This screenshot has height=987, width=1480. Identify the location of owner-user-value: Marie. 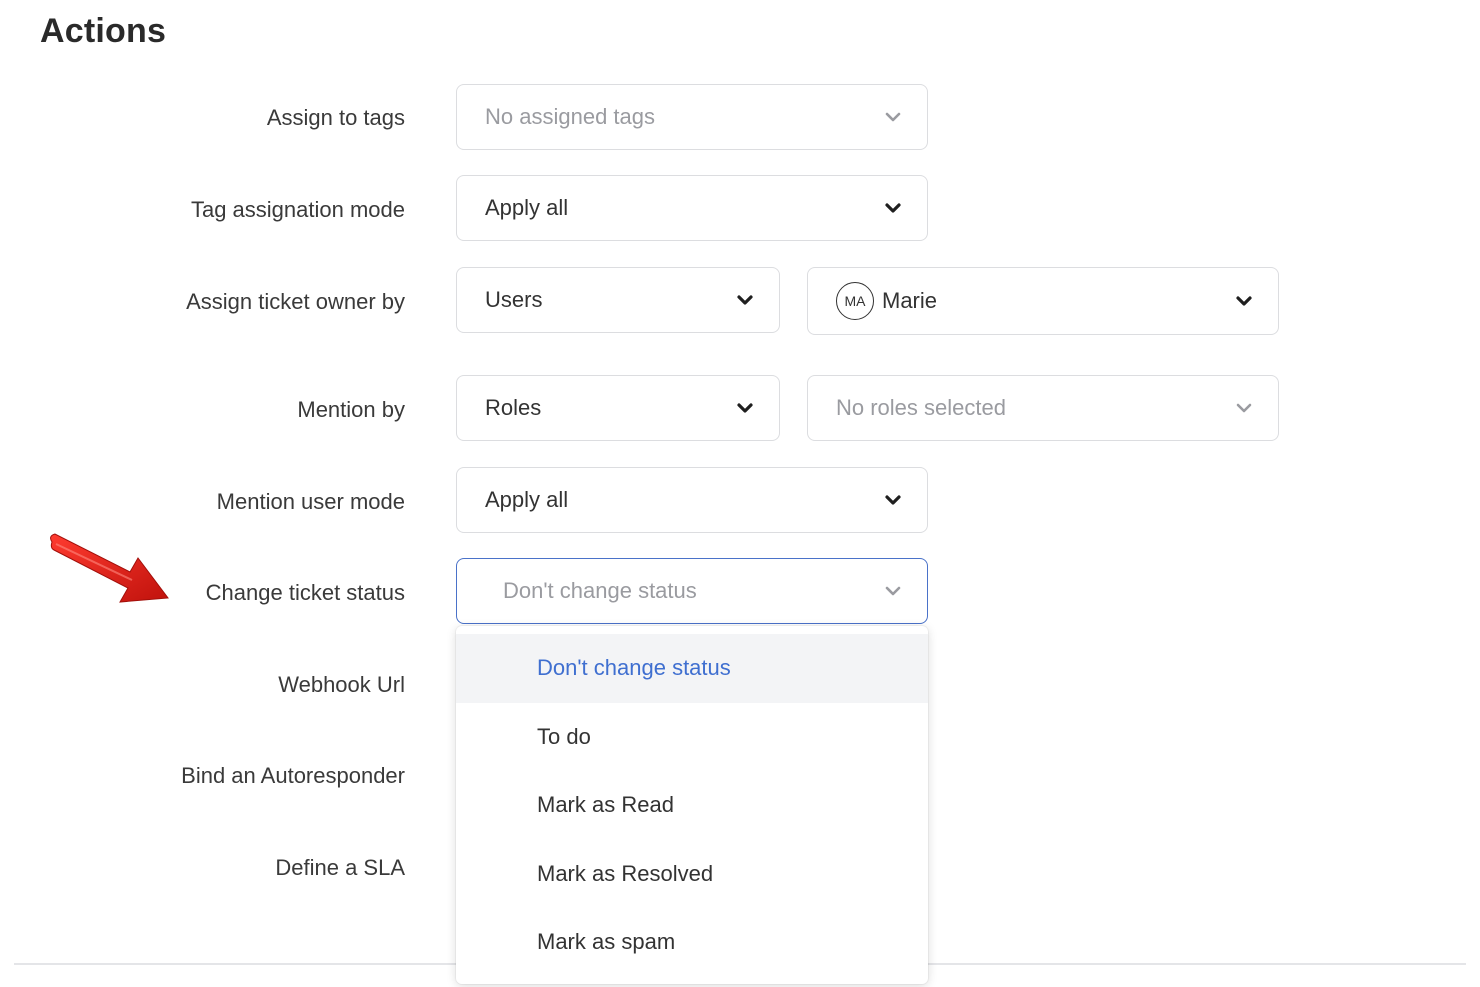
(910, 300).